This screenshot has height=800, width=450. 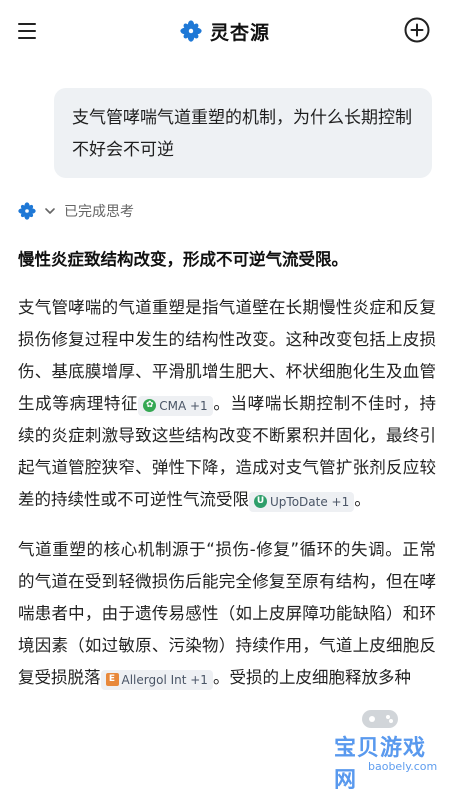 What do you see at coordinates (164, 679) in the screenshot?
I see `citation-label: Allergol Int +1` at bounding box center [164, 679].